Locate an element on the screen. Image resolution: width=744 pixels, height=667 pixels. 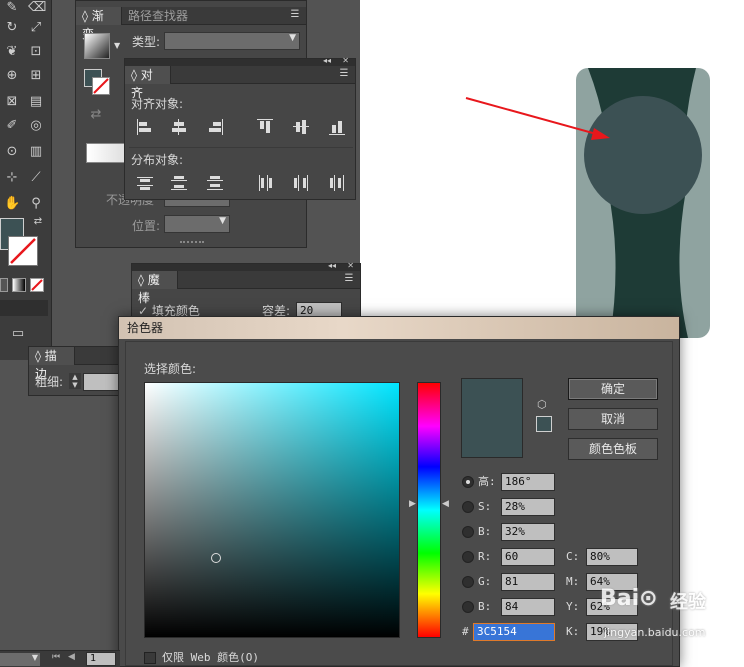
stroke-swatch is located at coordinates (23, 251).